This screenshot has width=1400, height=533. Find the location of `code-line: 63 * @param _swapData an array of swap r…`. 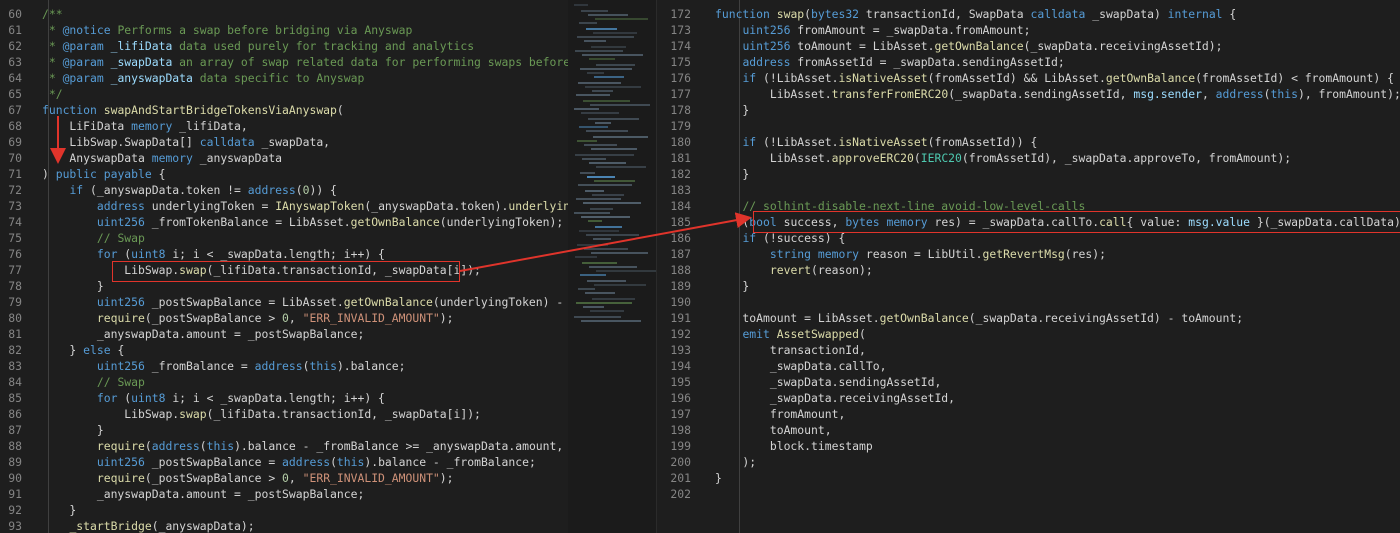

code-line: 63 * @param _swapData an array of swap r… is located at coordinates (284, 62).